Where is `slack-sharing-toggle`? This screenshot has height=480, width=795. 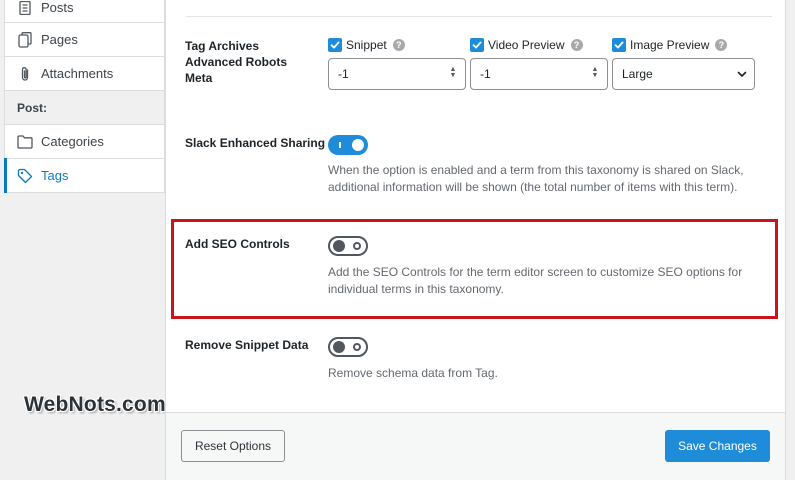 slack-sharing-toggle is located at coordinates (348, 145).